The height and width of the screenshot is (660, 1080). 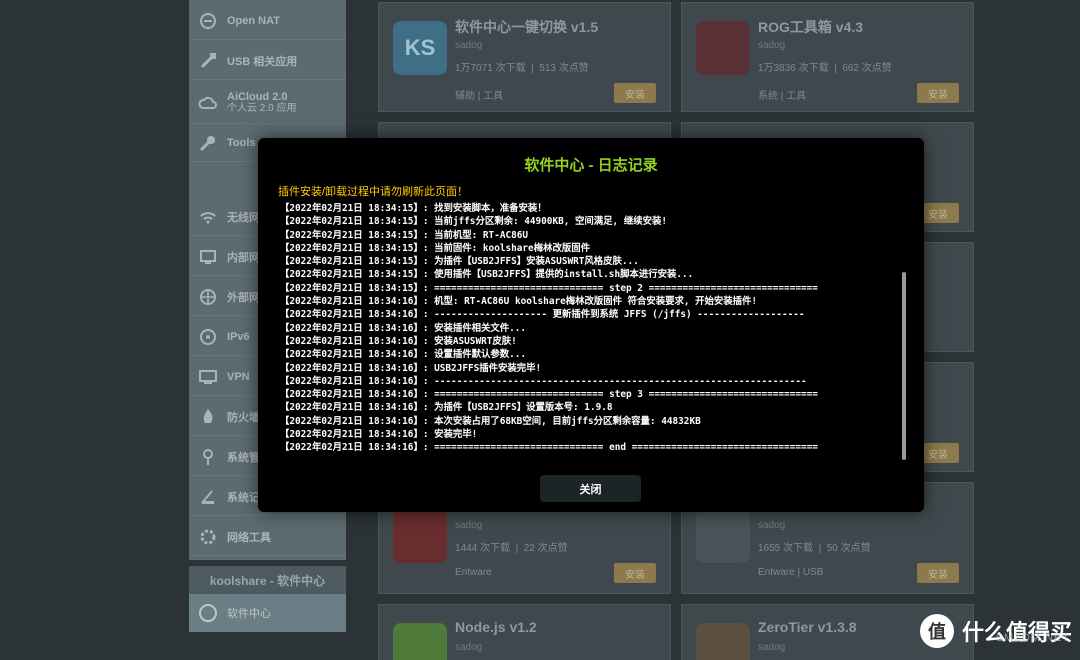 I want to click on sidebar-item-label: VPN, so click(x=238, y=376).